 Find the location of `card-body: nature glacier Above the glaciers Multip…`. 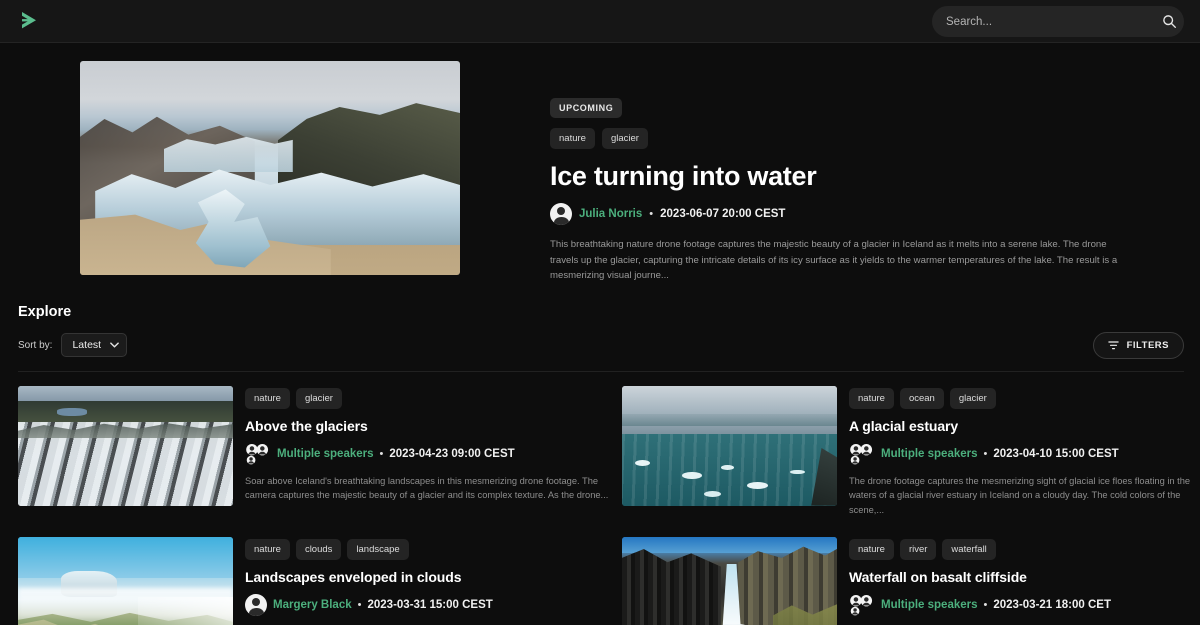

card-body: nature glacier Above the glaciers Multip… is located at coordinates (429, 452).